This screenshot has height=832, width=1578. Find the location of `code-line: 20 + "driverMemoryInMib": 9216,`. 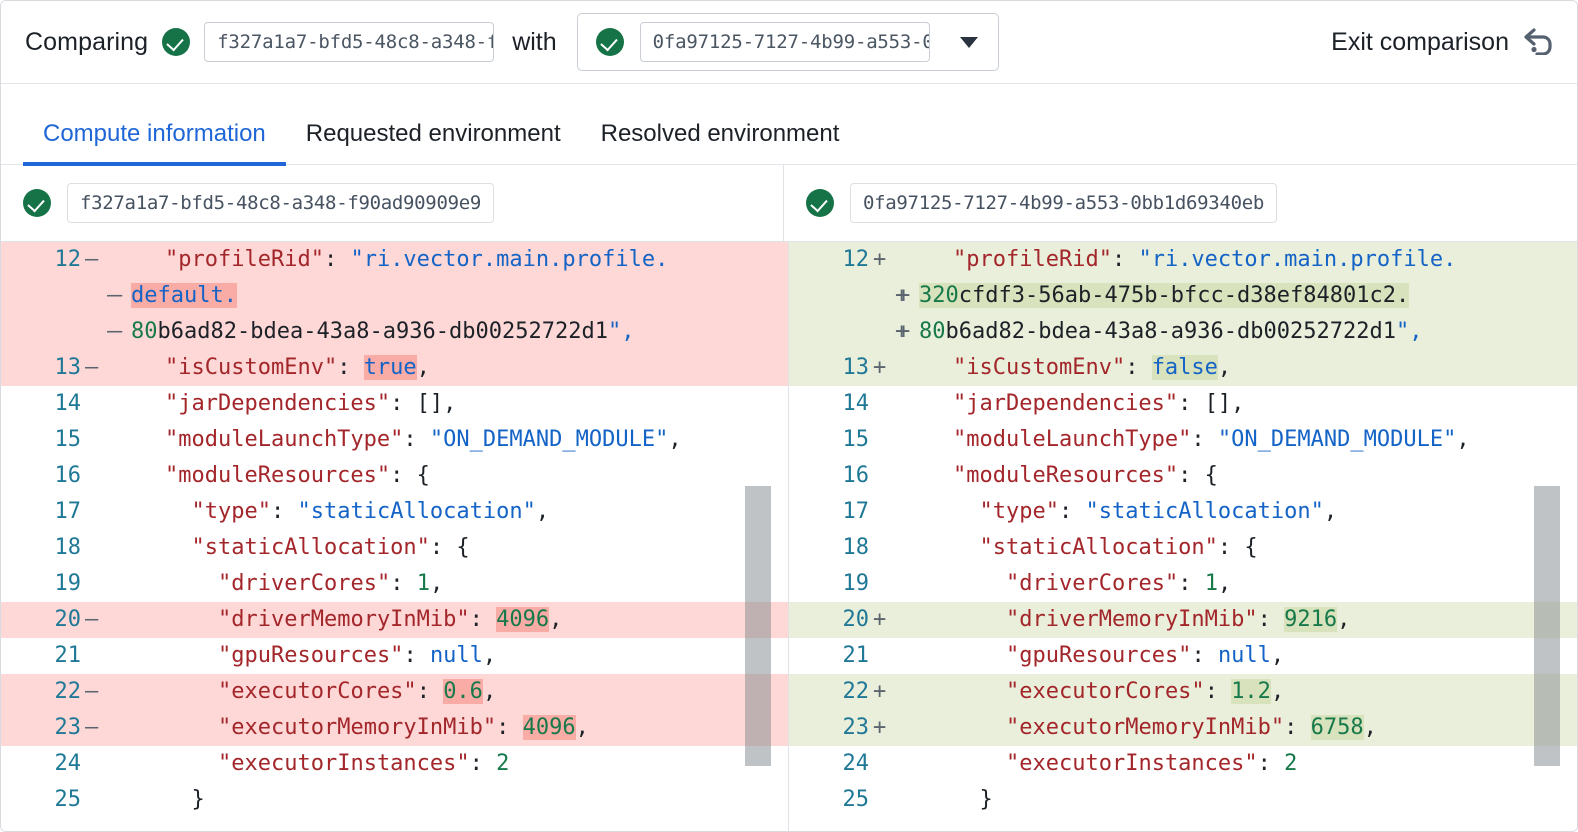

code-line: 20 + "driverMemoryInMib": 9216, is located at coordinates (1183, 620).